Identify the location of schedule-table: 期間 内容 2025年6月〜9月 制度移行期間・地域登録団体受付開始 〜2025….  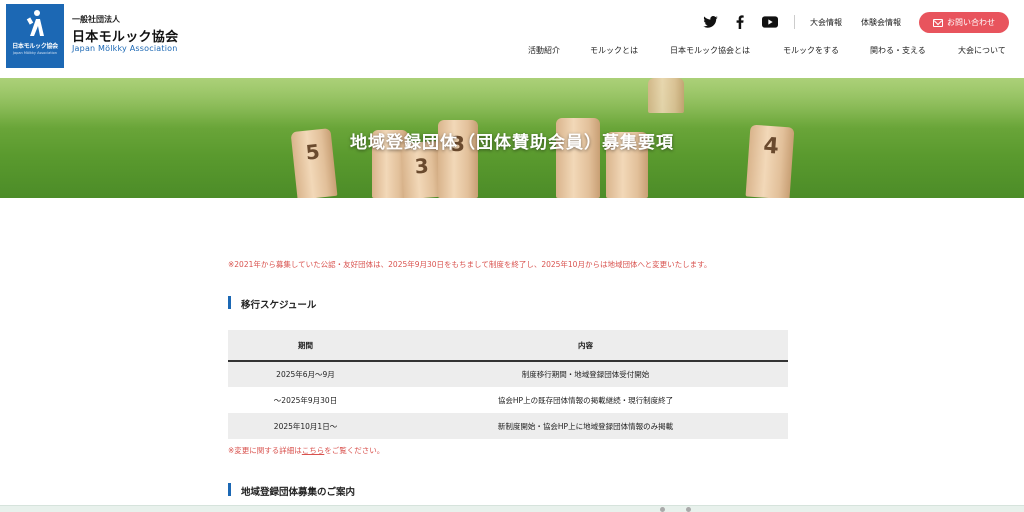
(508, 384).